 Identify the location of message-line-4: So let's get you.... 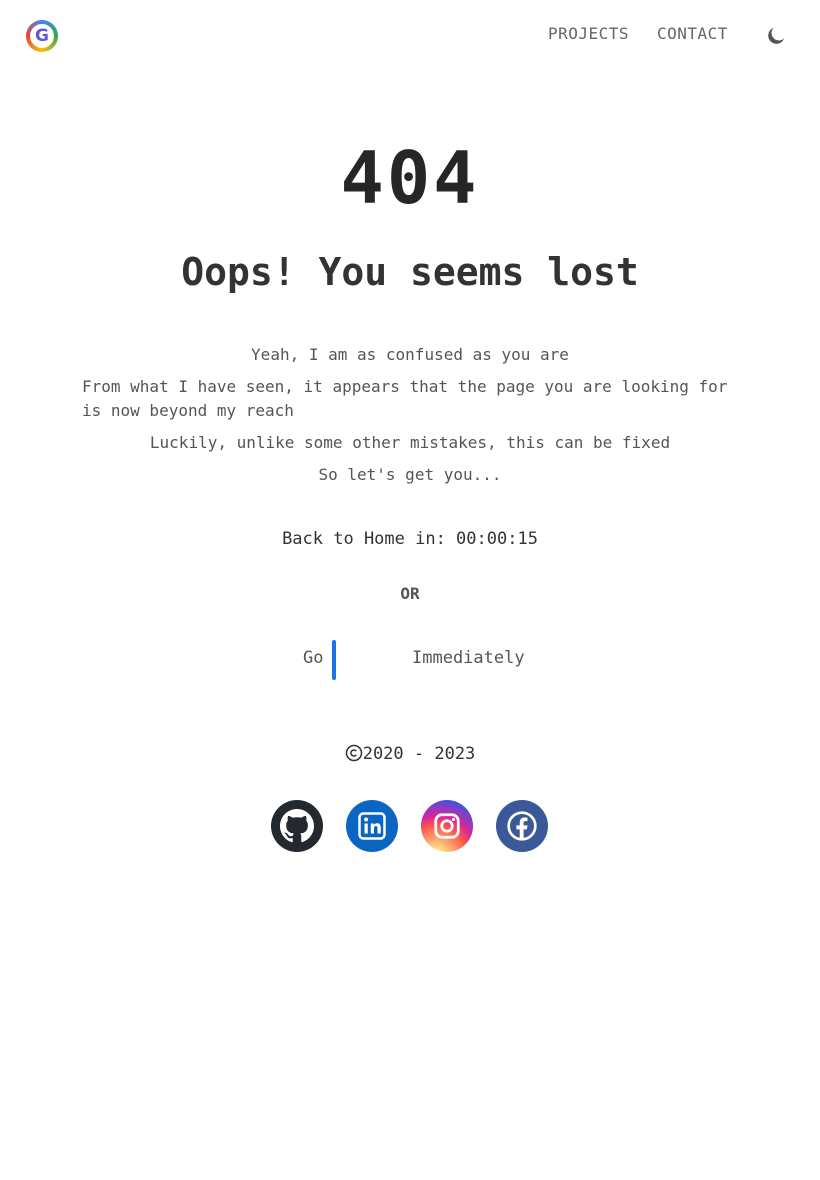
(410, 474).